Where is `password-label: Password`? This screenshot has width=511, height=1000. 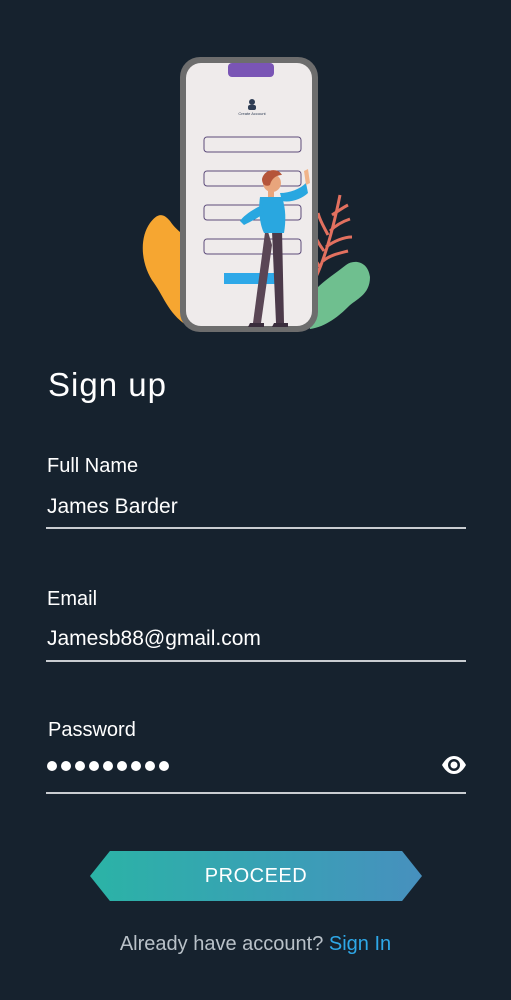 password-label: Password is located at coordinates (92, 730).